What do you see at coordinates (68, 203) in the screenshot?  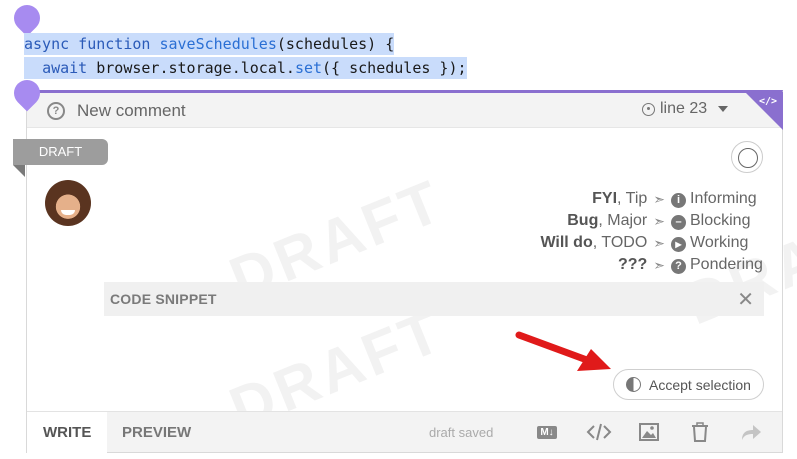 I see `avatar` at bounding box center [68, 203].